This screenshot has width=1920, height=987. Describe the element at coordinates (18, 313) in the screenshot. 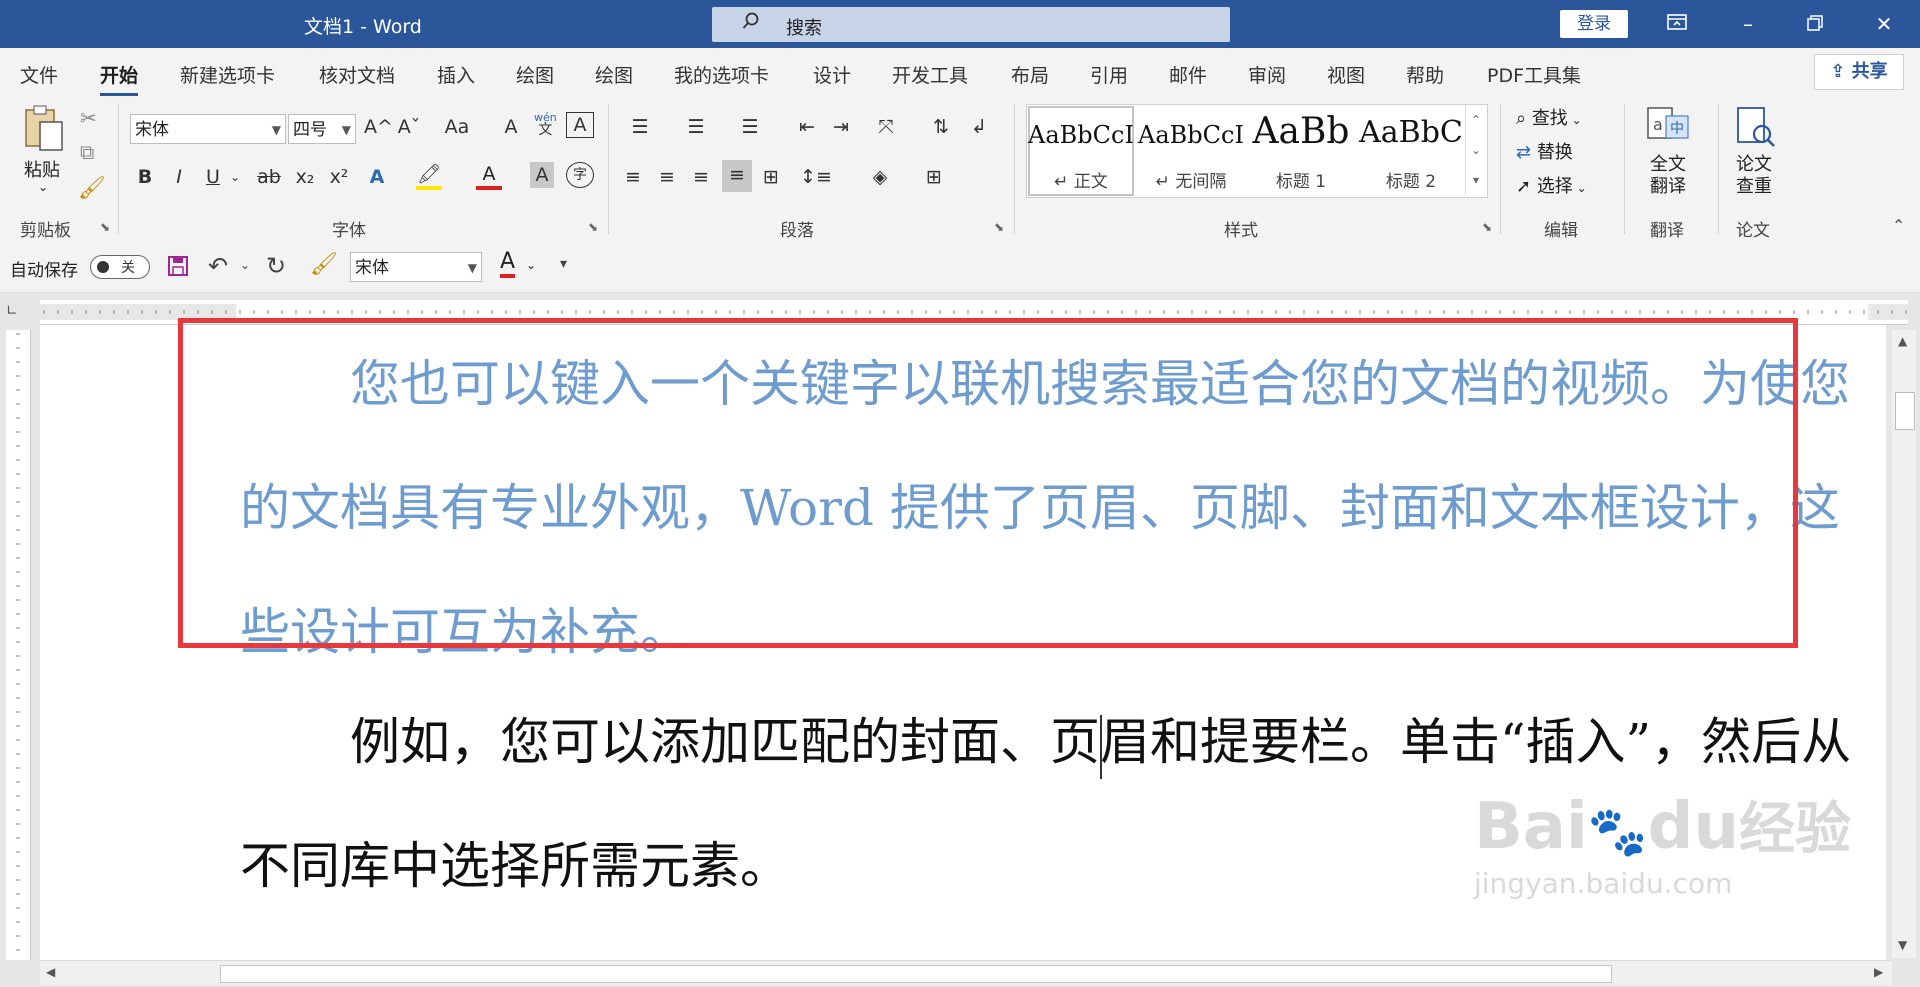

I see `tab-selector-icon: ∟` at that location.